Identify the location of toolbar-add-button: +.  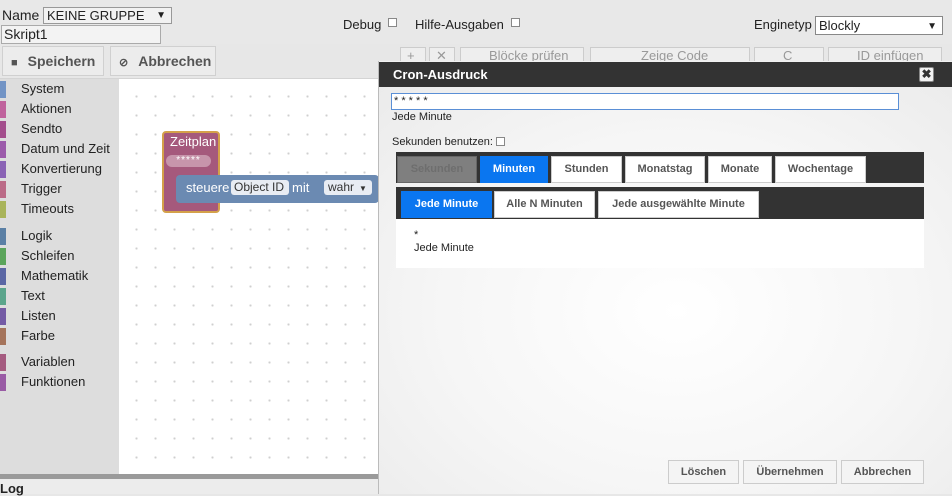
(413, 54).